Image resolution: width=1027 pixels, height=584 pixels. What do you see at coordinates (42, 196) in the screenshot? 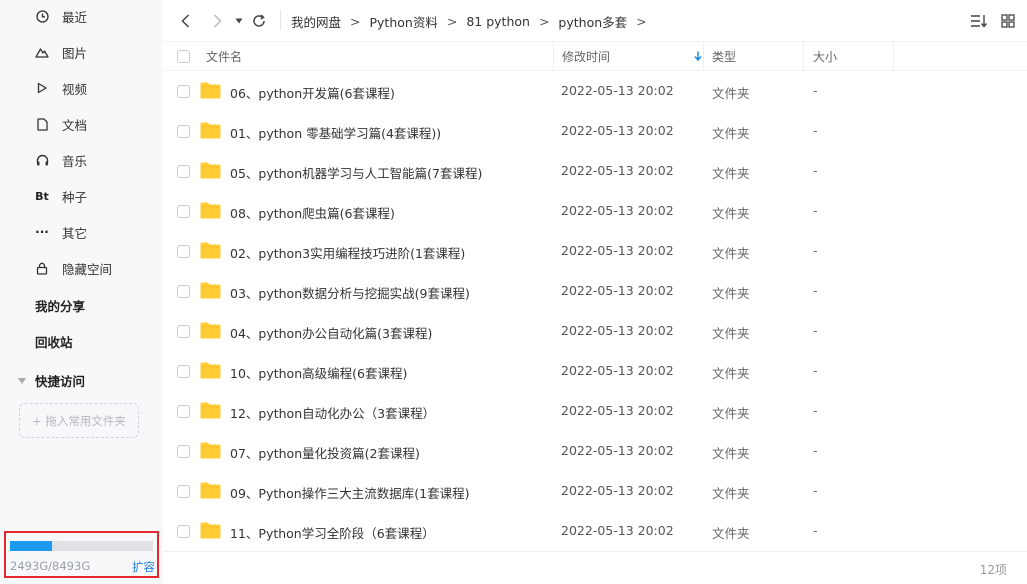
I see `bt-icon: Bt` at bounding box center [42, 196].